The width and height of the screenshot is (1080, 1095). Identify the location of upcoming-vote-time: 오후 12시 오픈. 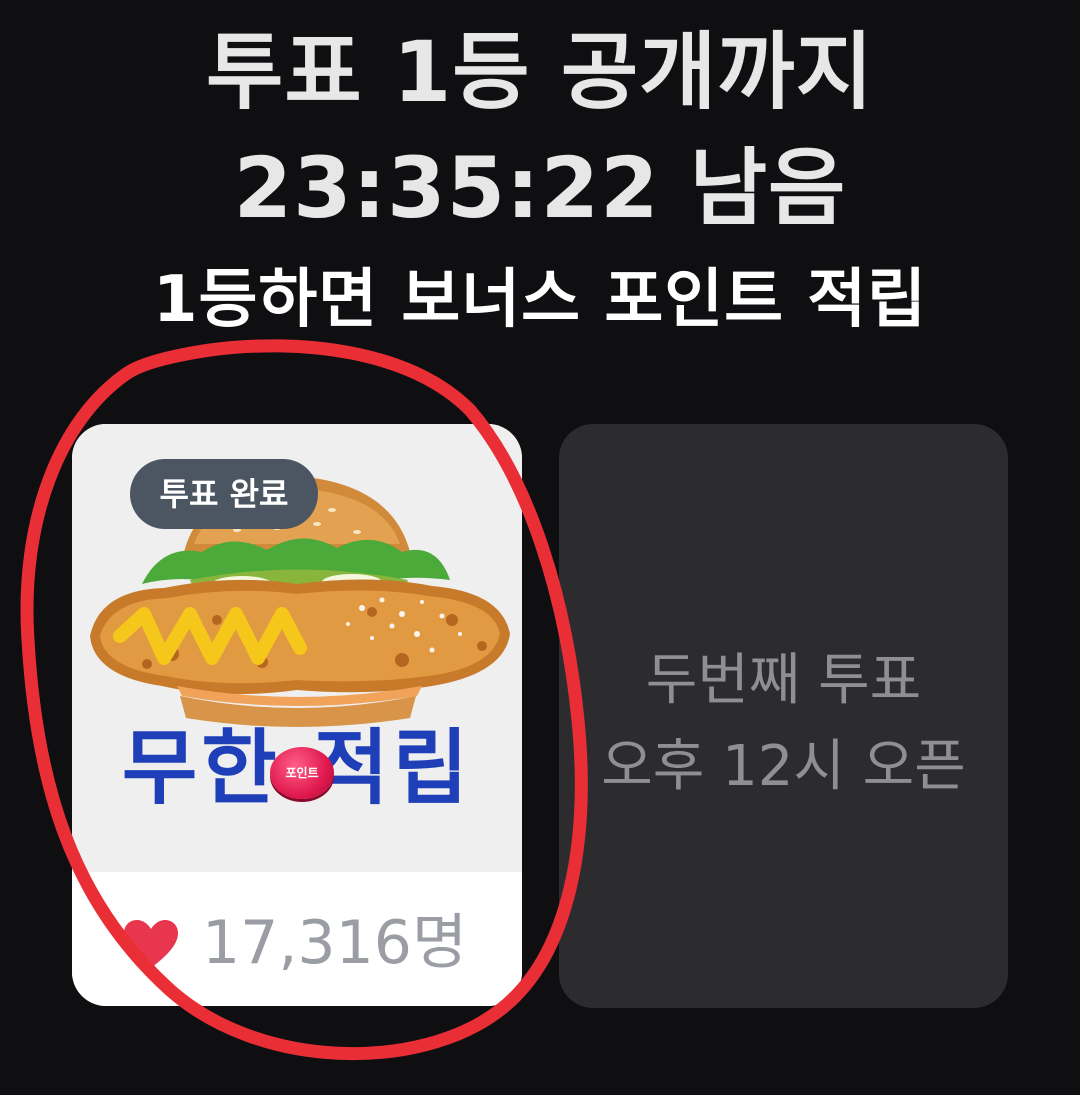
(783, 766).